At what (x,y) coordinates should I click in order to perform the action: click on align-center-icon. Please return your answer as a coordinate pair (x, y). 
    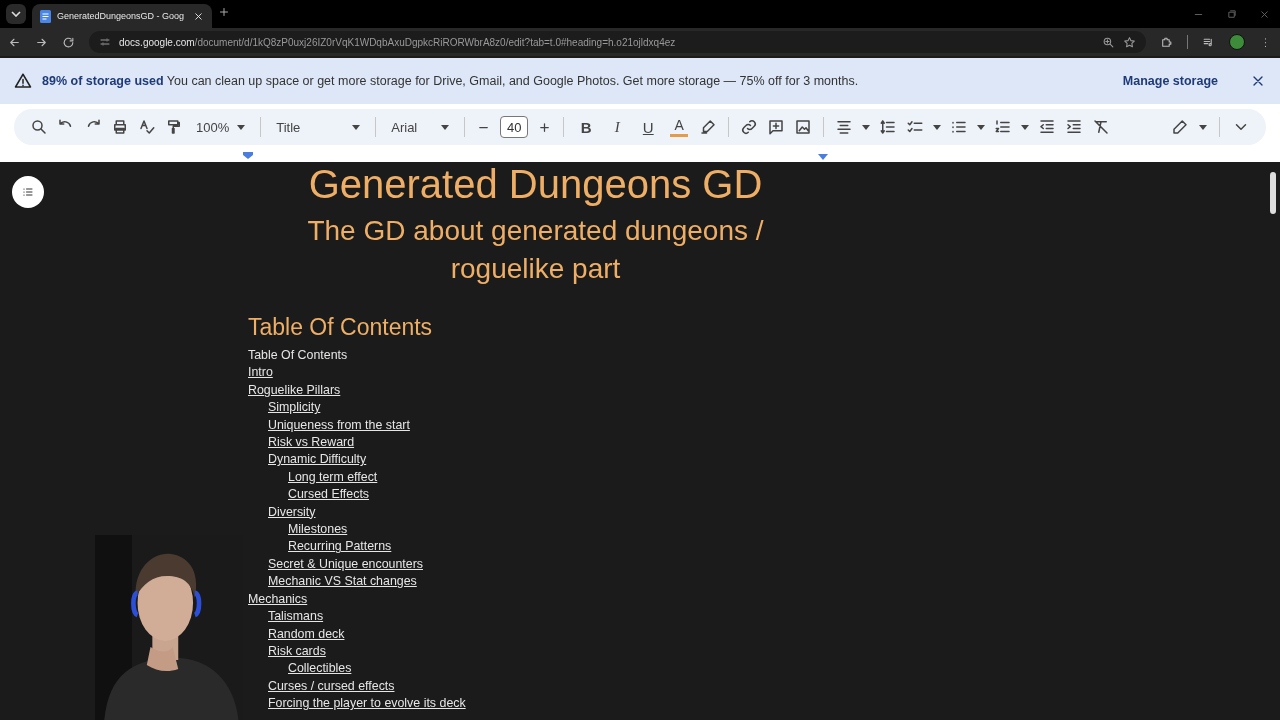
    Looking at the image, I should click on (844, 127).